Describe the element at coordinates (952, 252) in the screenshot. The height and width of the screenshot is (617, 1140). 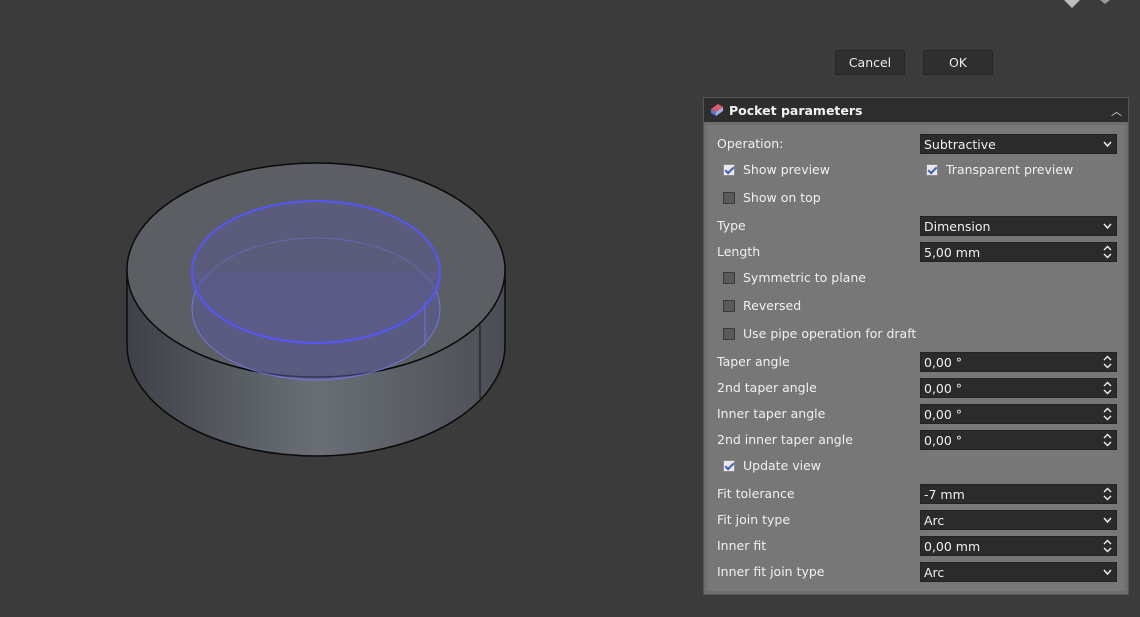
I see `length-value: 5,00 mm` at that location.